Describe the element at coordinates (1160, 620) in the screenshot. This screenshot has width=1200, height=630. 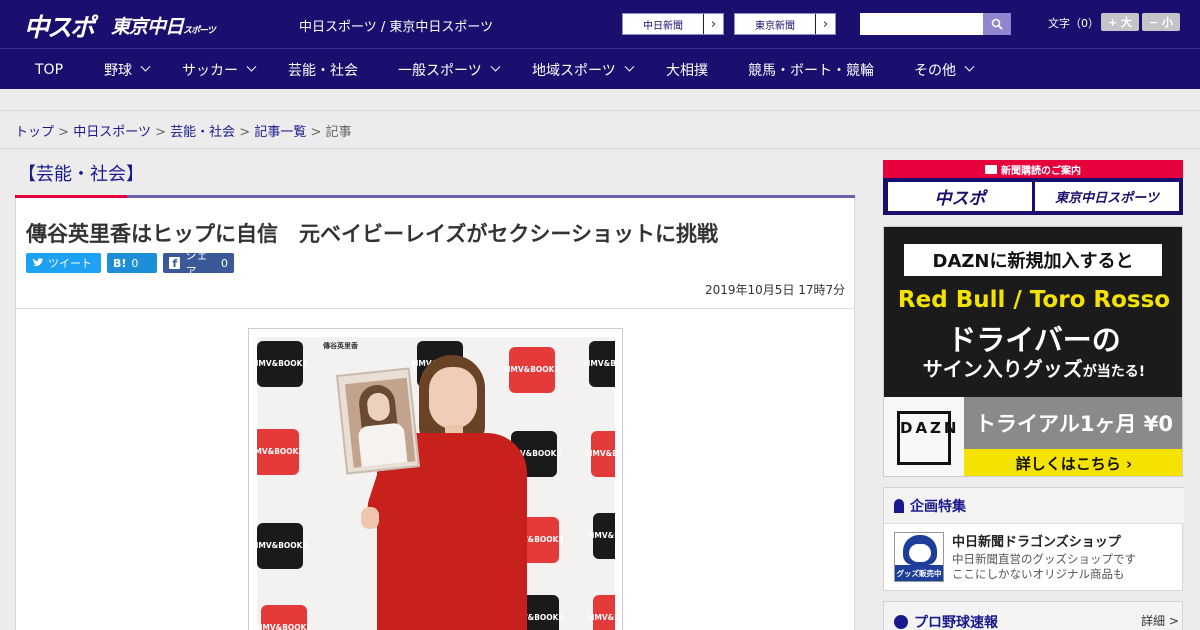
I see `baseball-details-link: 詳細 >` at that location.